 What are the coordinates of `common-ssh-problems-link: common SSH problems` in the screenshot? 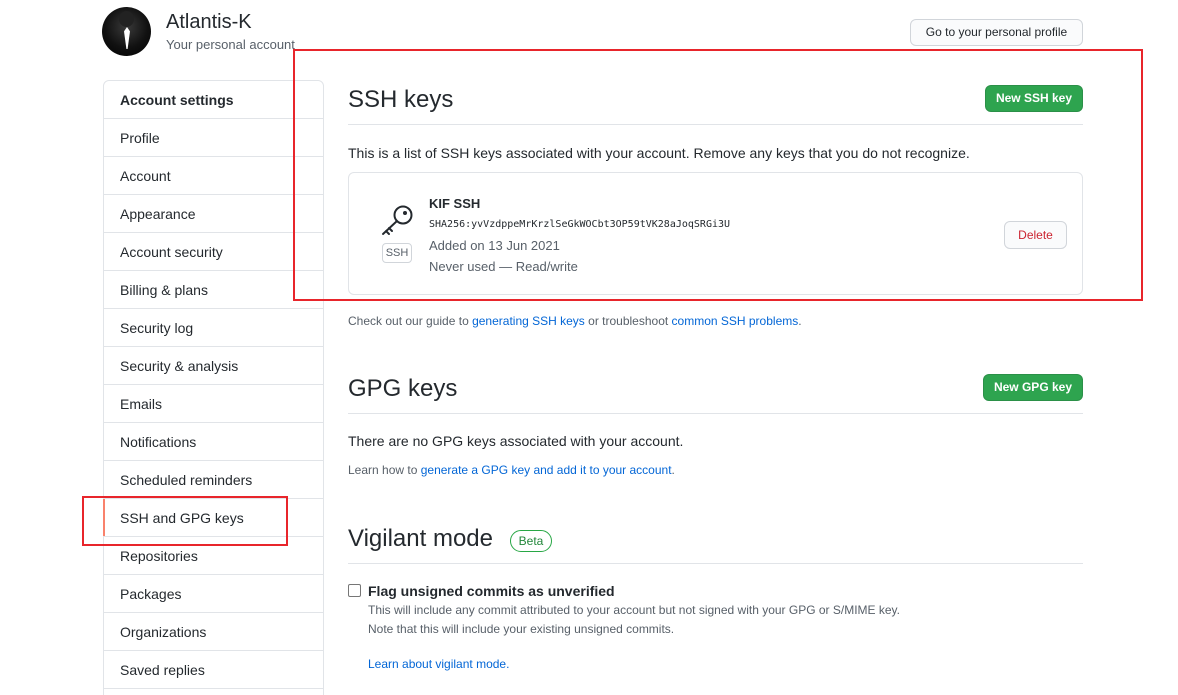 It's located at (735, 321).